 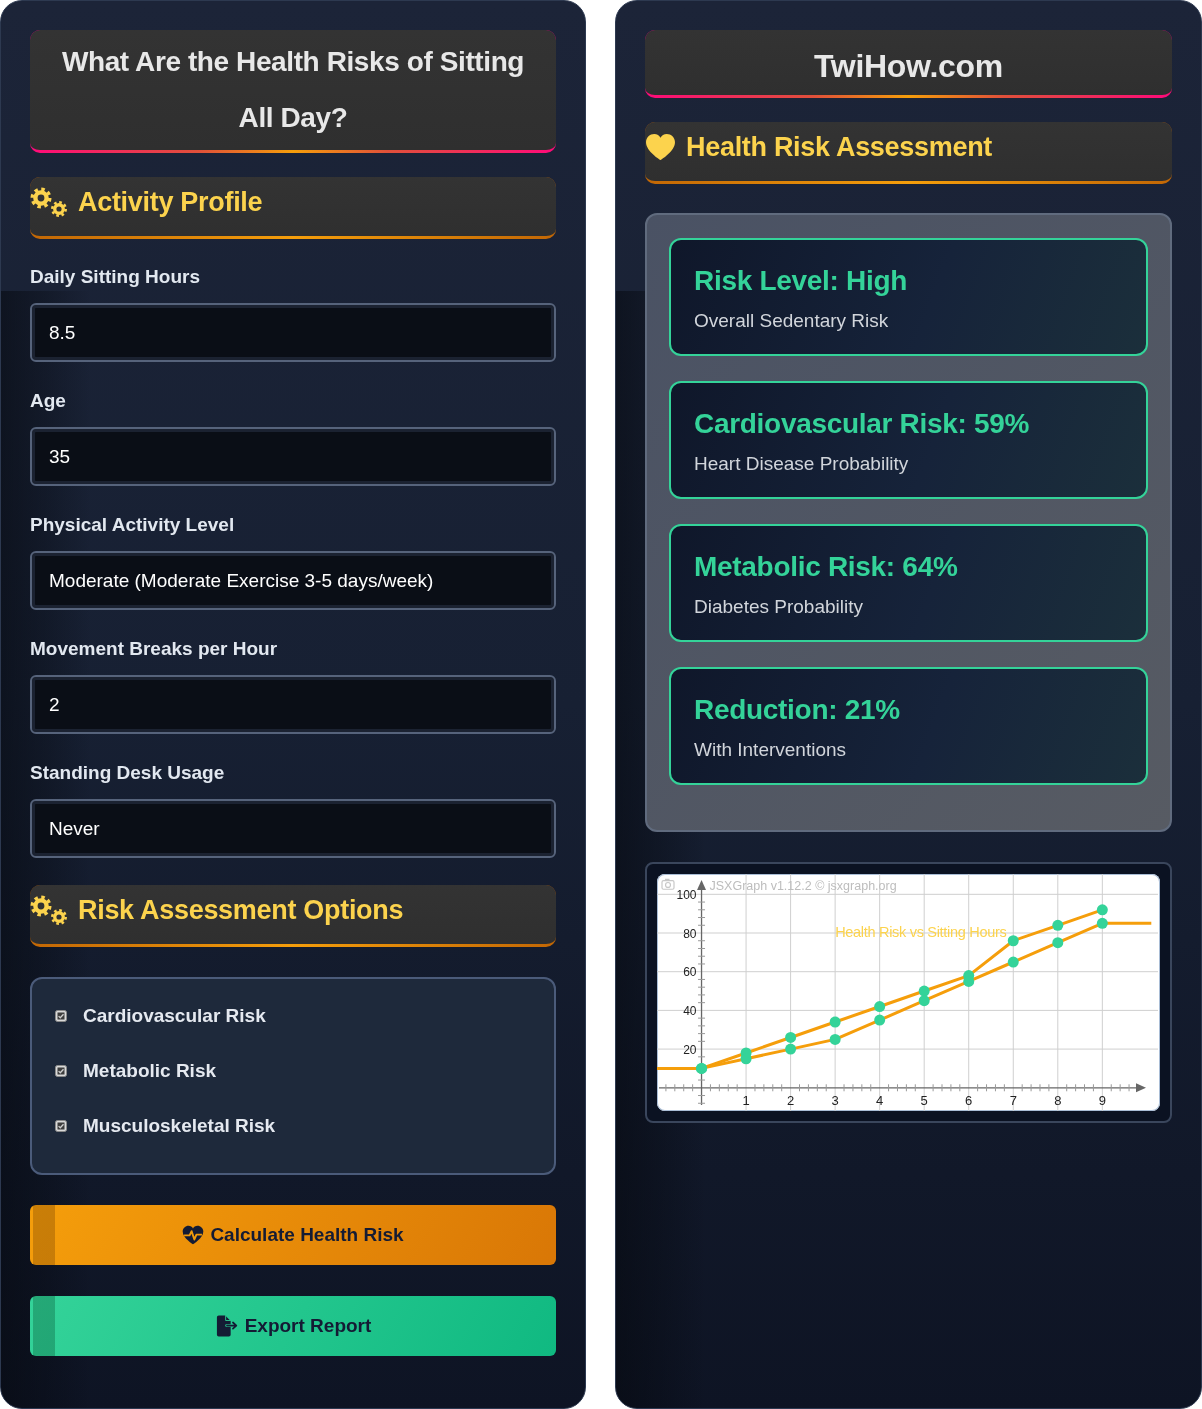 What do you see at coordinates (969, 1100) in the screenshot?
I see `x-tick-label: 6` at bounding box center [969, 1100].